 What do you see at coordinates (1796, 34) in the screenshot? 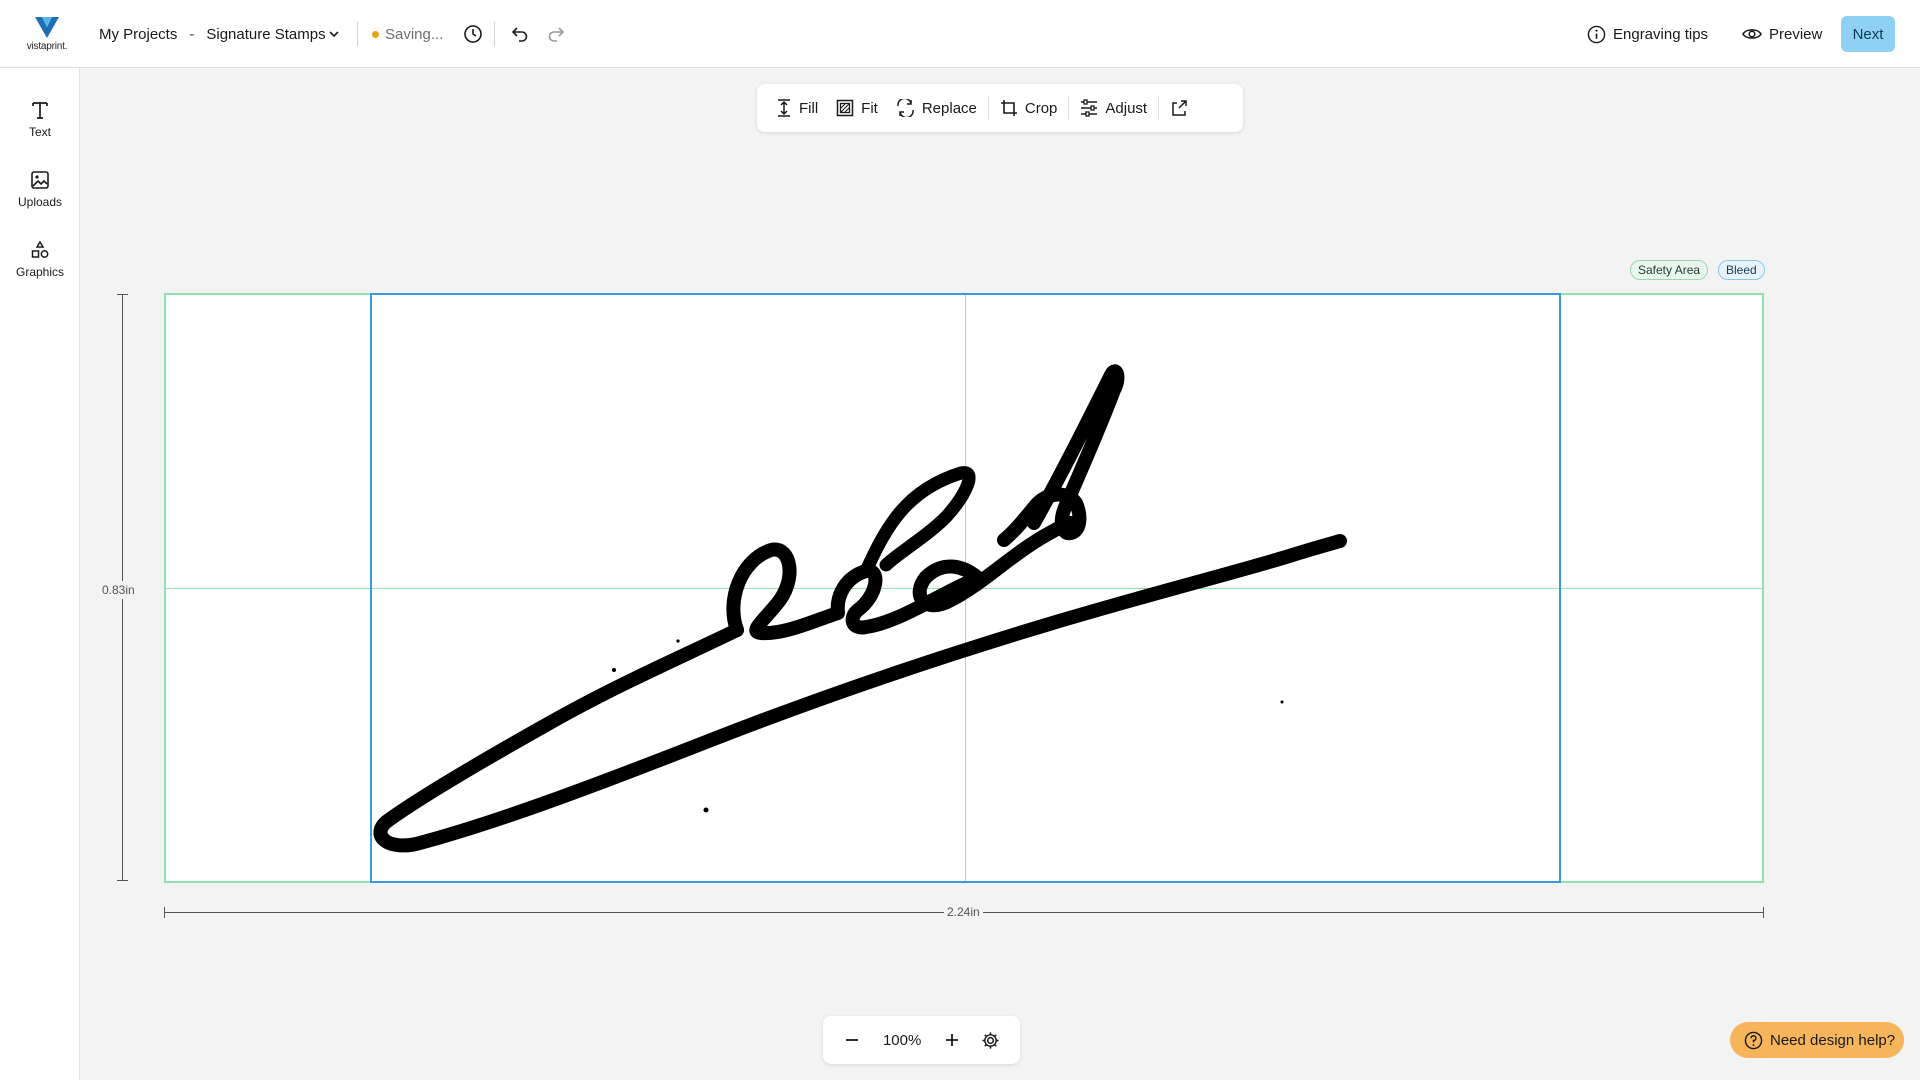
I see `preview-label: Preview` at bounding box center [1796, 34].